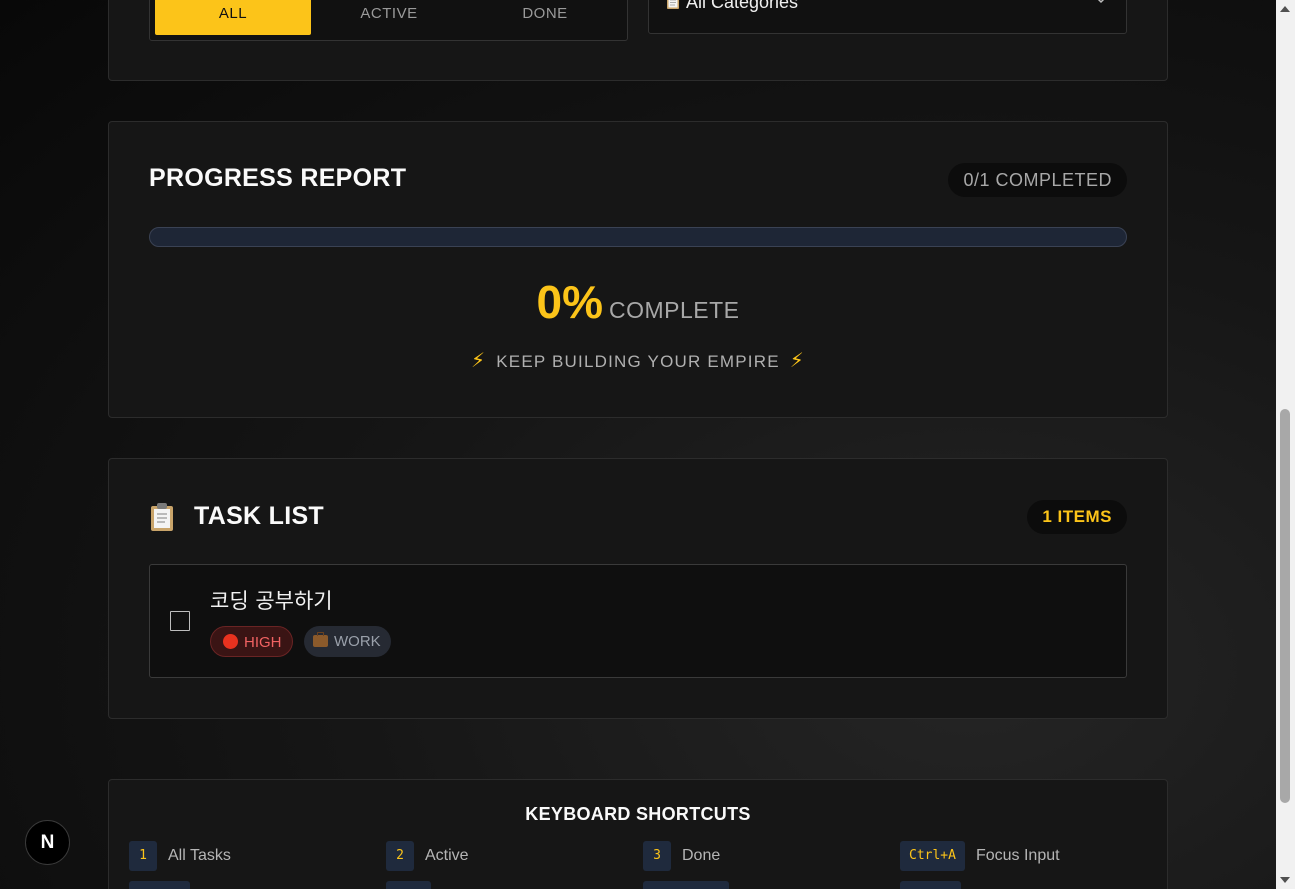 The width and height of the screenshot is (1295, 889). I want to click on shortcuts-title: KEYBOARD SHORTCUTS, so click(638, 814).